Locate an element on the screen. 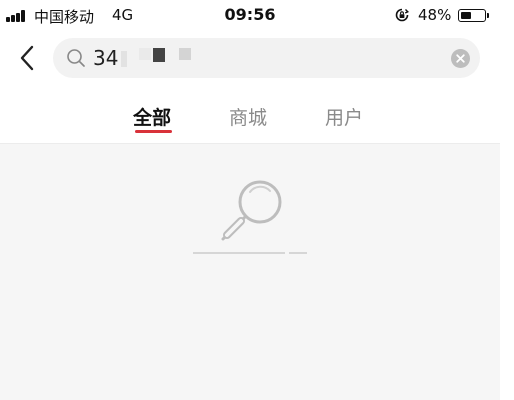 The image size is (514, 400). clear-icon is located at coordinates (460, 58).